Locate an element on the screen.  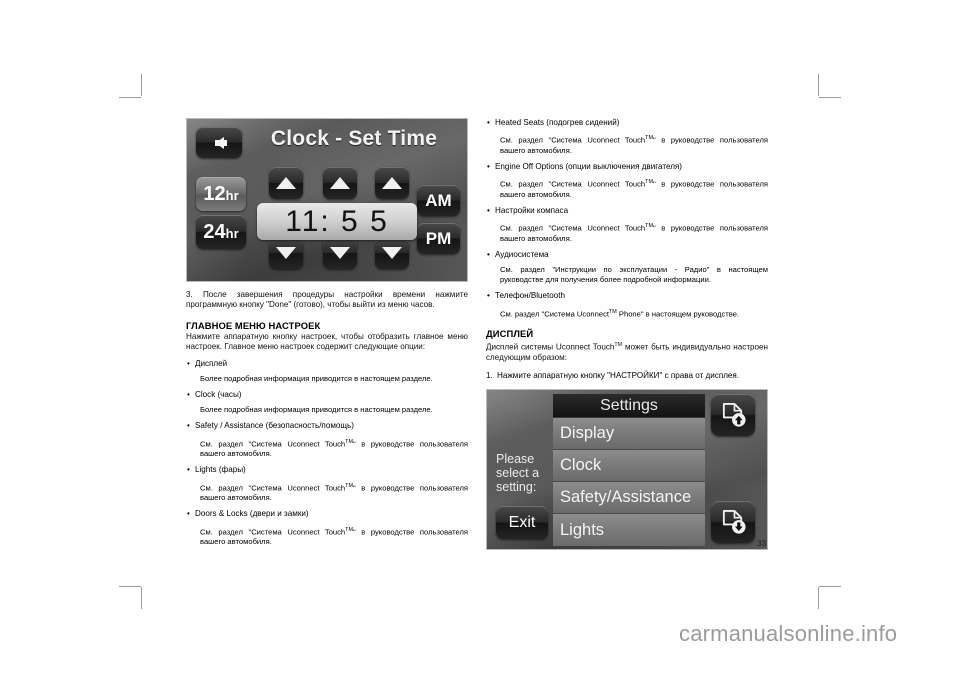
watermark: carmanualsonline.info is located at coordinates (788, 633).